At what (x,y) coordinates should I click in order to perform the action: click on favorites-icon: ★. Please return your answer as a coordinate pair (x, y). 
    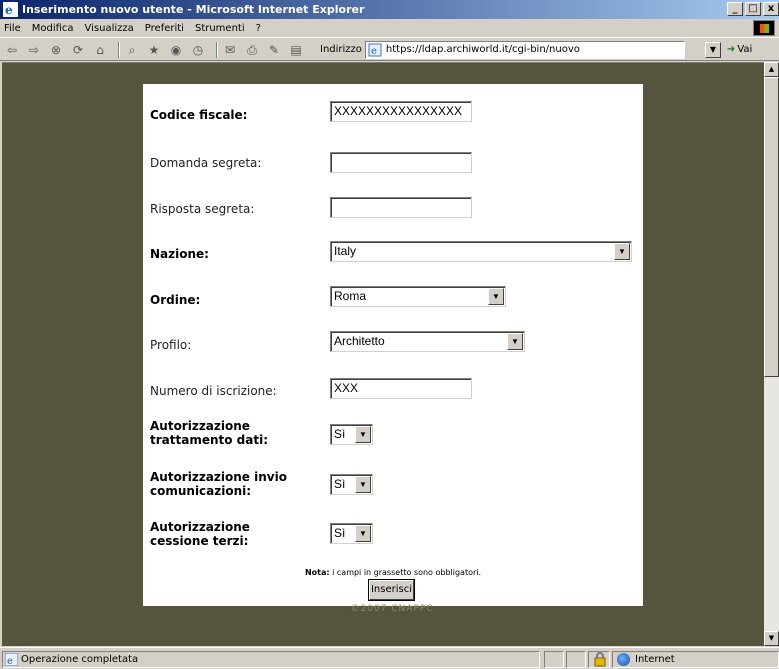
    Looking at the image, I should click on (154, 50).